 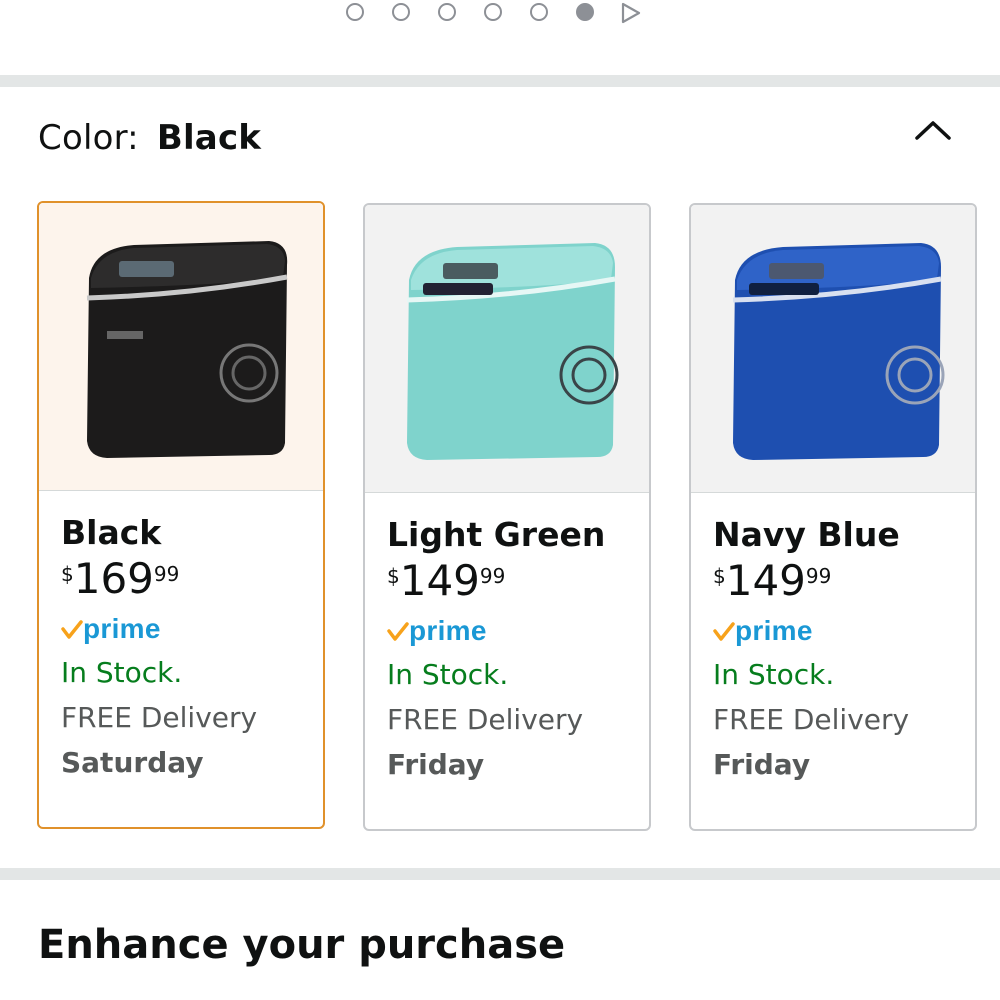 I want to click on price-whole: 169, so click(x=113, y=578).